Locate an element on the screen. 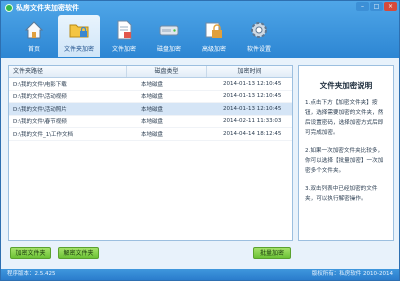  table-row: D:\我的文件\春节视频 本地磁盘 2014-02-11 11:33:03 is located at coordinates (150, 122).